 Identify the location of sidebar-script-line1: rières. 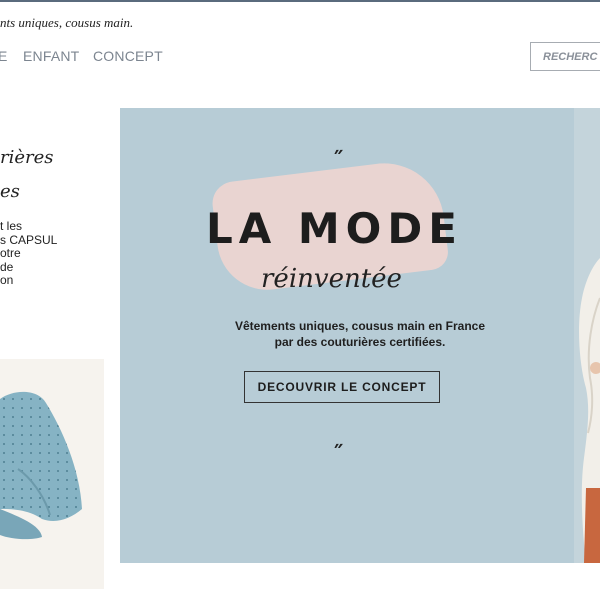
(27, 157).